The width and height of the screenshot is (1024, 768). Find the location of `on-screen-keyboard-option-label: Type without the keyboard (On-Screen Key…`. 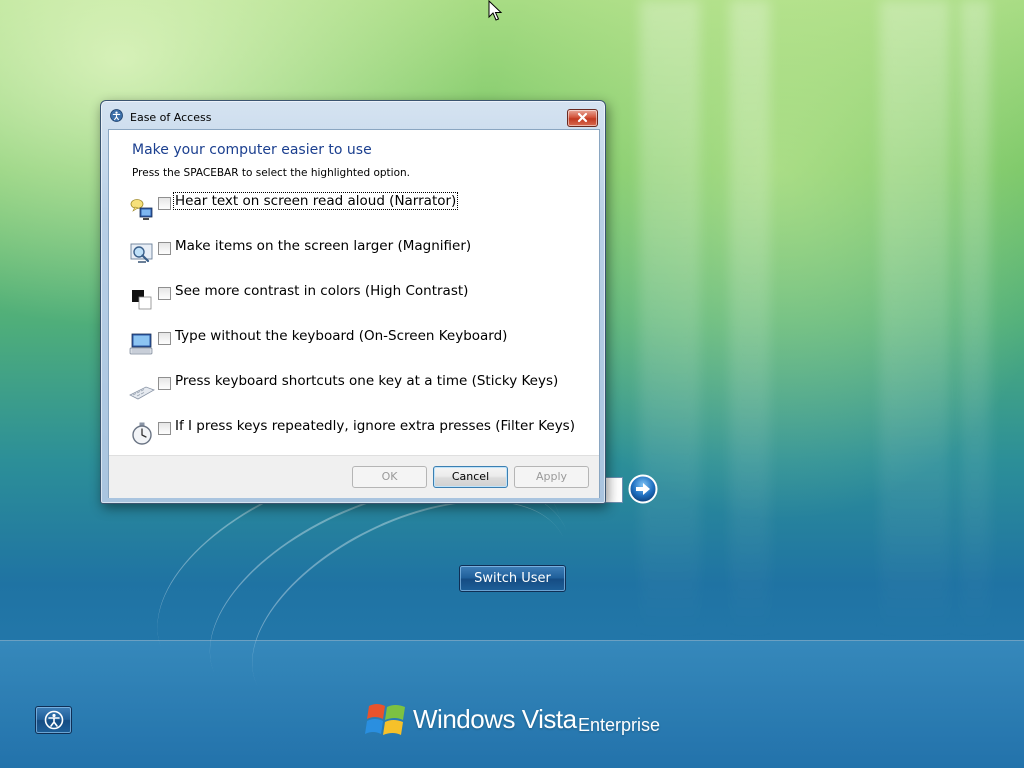

on-screen-keyboard-option-label: Type without the keyboard (On-Screen Key… is located at coordinates (341, 336).